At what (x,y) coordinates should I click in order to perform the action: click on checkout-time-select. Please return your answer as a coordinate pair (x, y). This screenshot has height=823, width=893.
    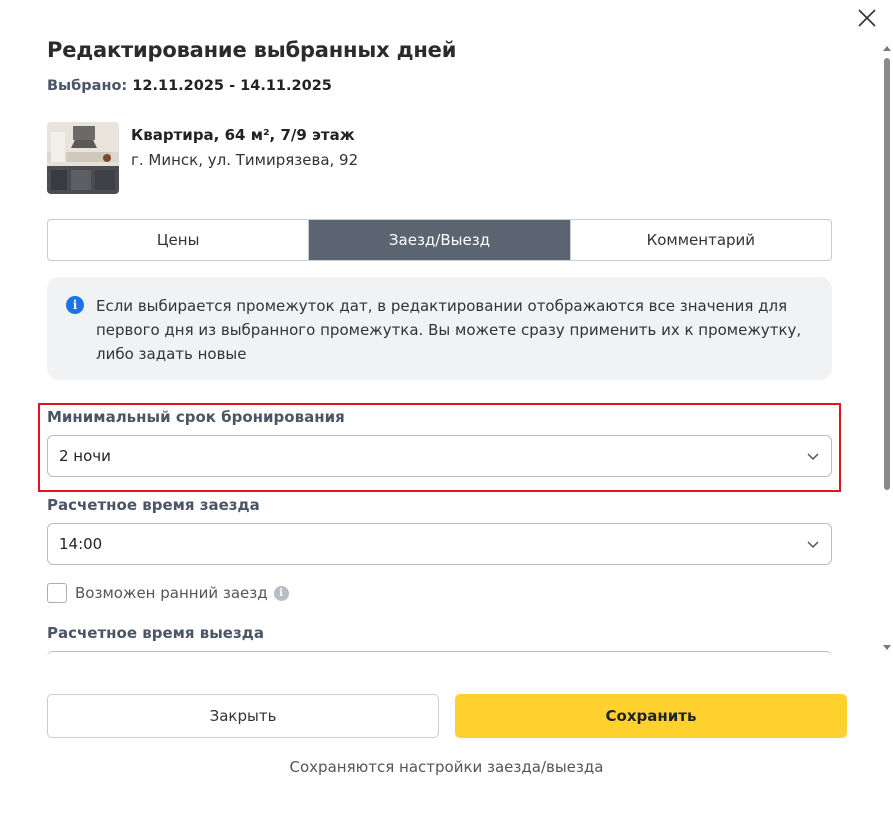
    Looking at the image, I should click on (439, 654).